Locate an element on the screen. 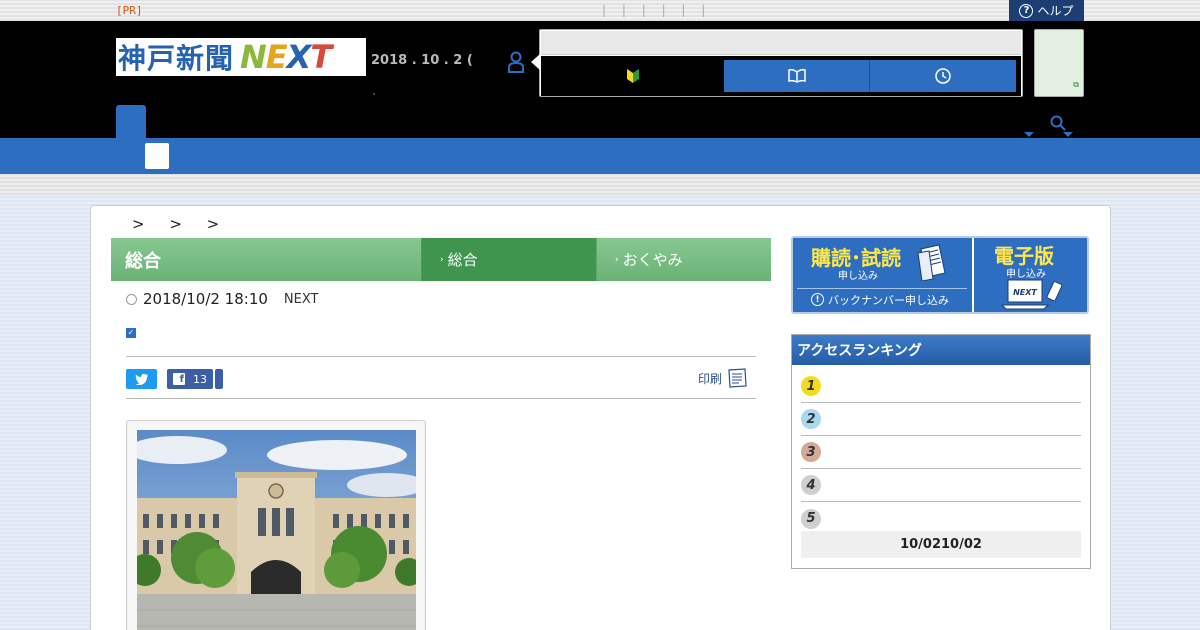 This screenshot has height=630, width=1200. twitter-icon is located at coordinates (141, 379).